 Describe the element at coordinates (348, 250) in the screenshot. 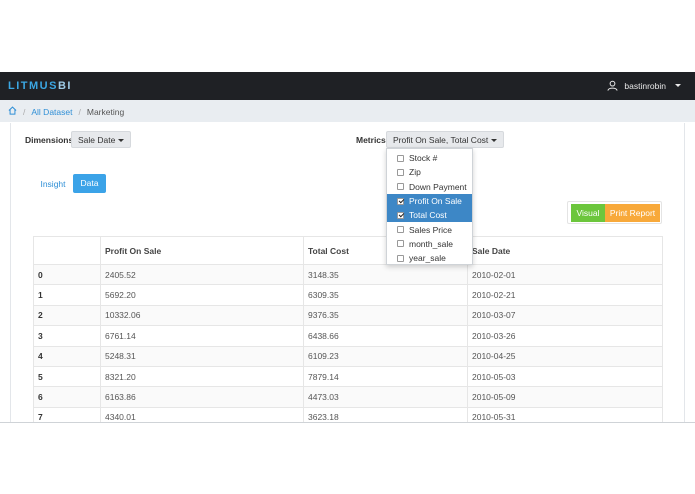

I see `table-header-row: Profit On Sale Total Cost Sale Date` at that location.